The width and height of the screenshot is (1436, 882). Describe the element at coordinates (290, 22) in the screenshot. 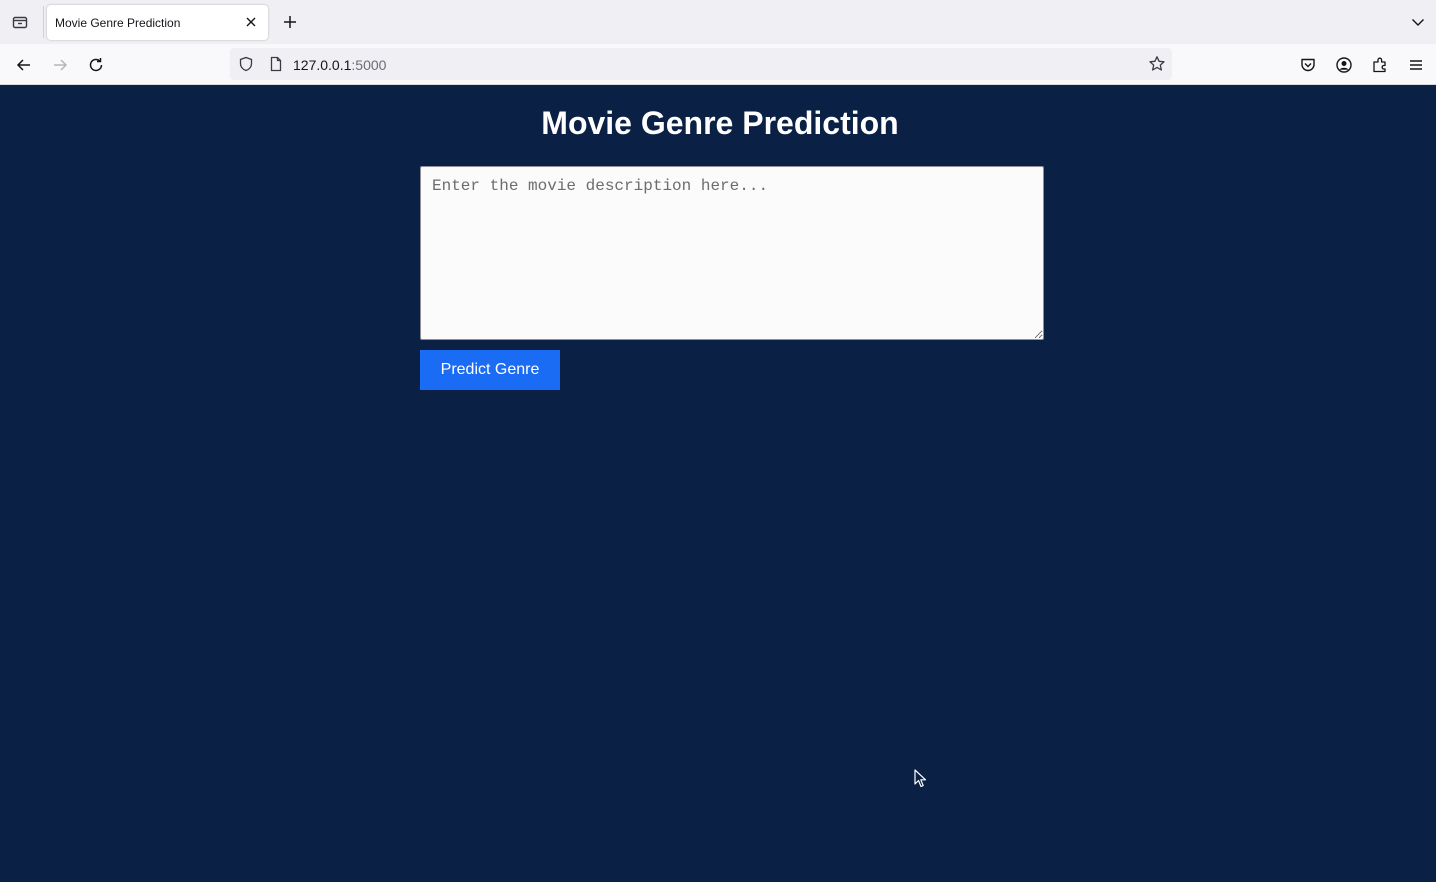

I see `new-tab-icon` at that location.